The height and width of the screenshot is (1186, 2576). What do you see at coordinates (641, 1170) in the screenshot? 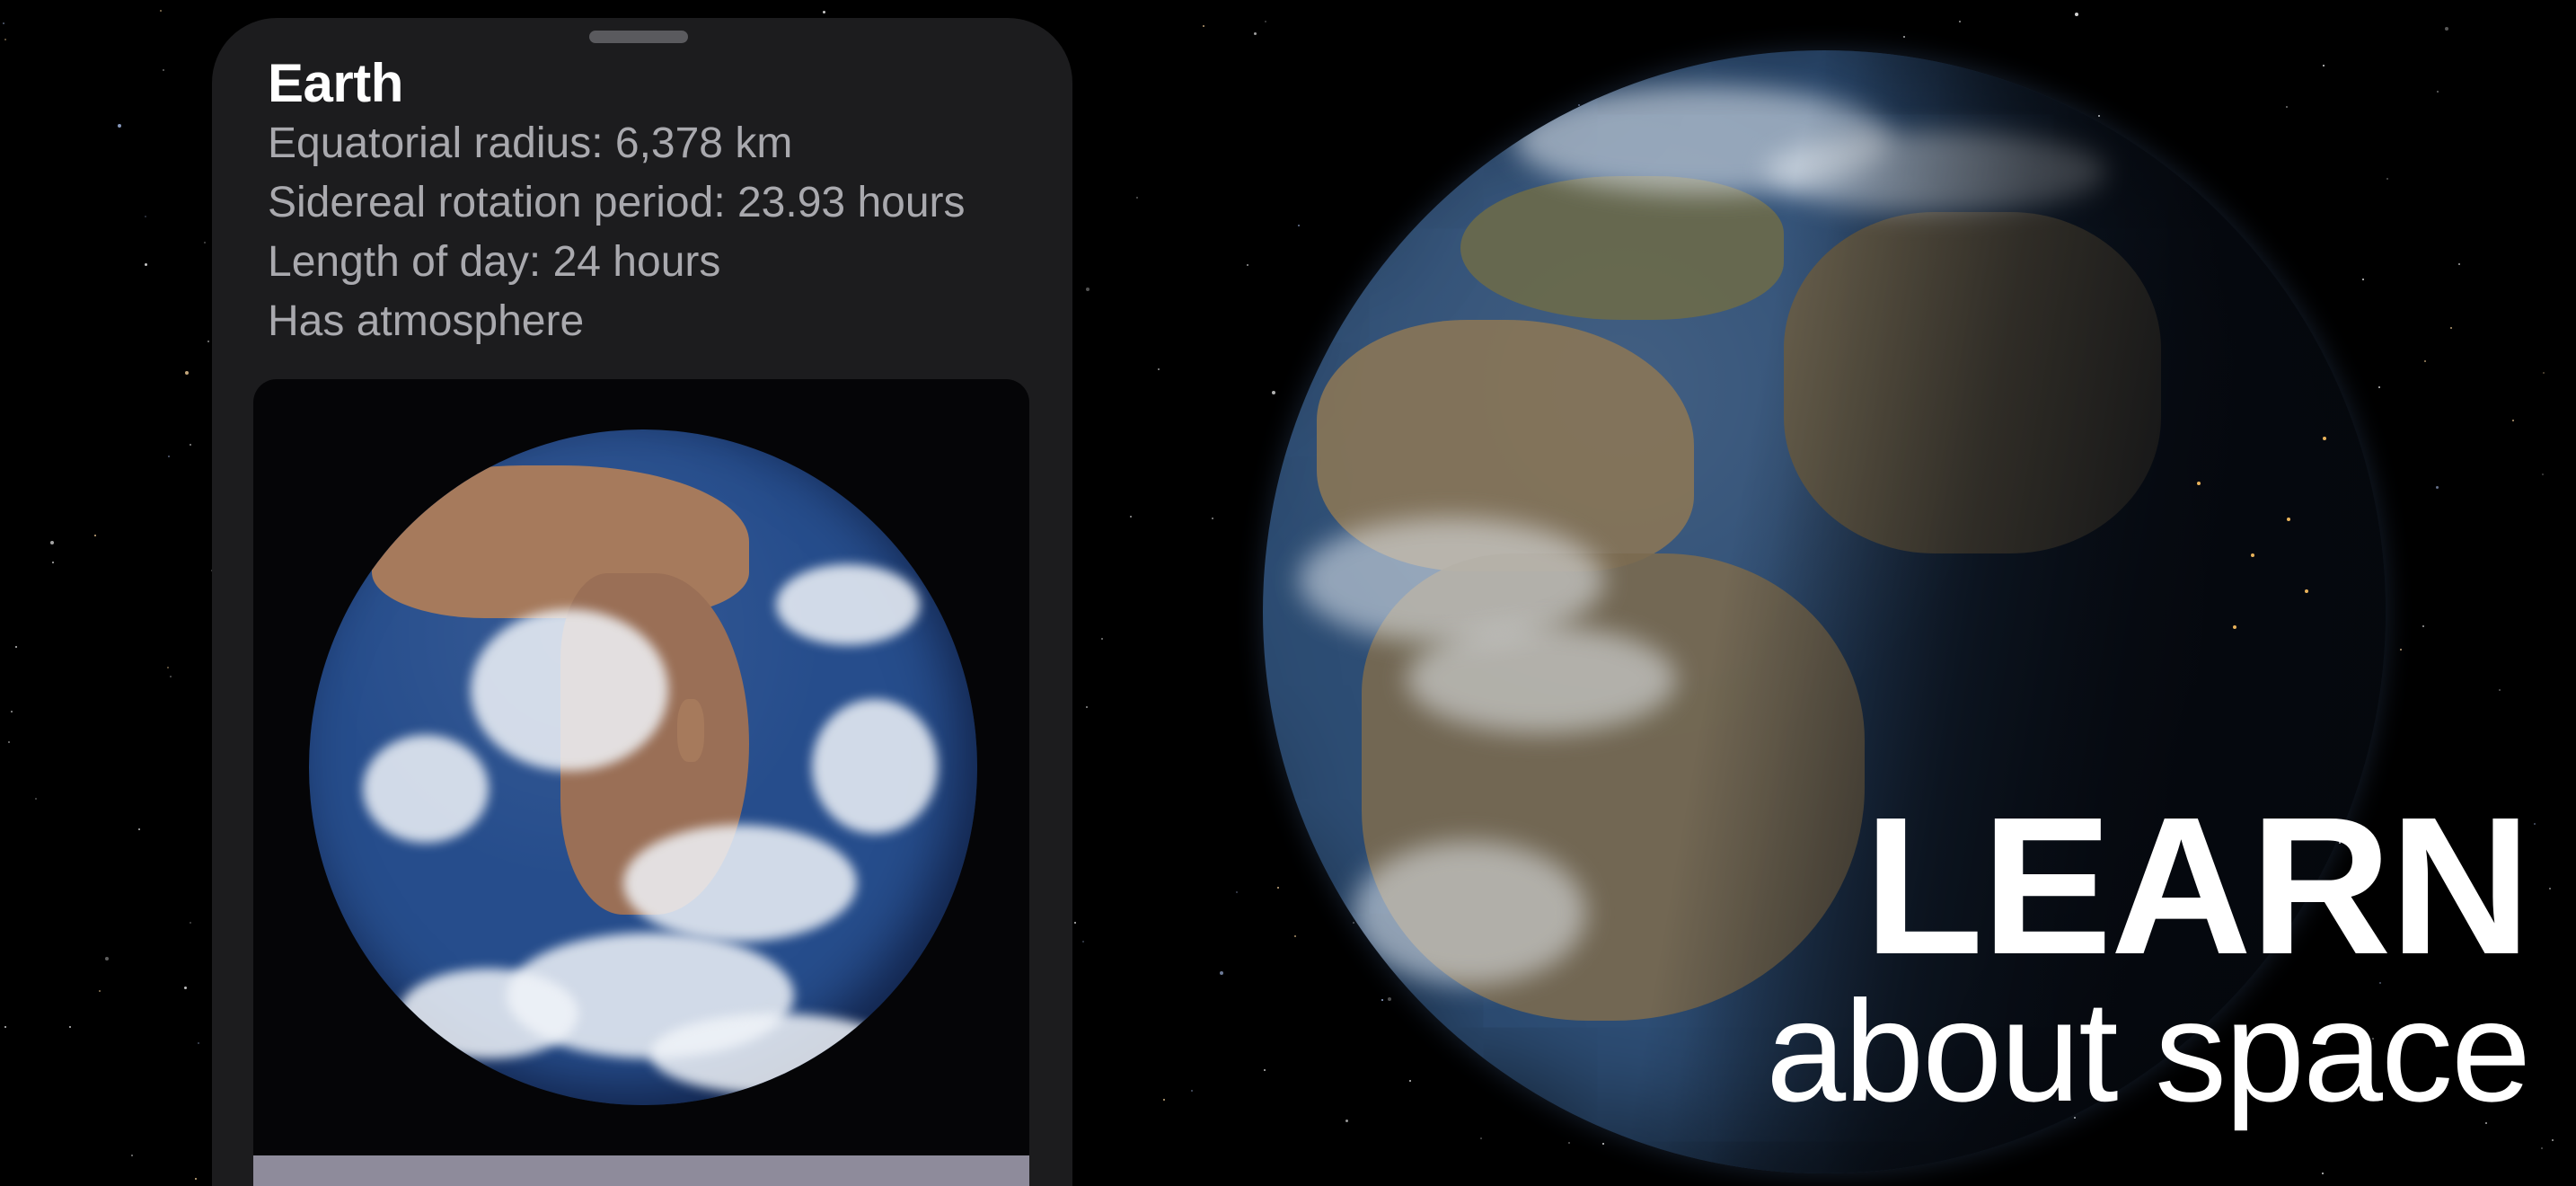
I see `sheet-bottom-bar` at bounding box center [641, 1170].